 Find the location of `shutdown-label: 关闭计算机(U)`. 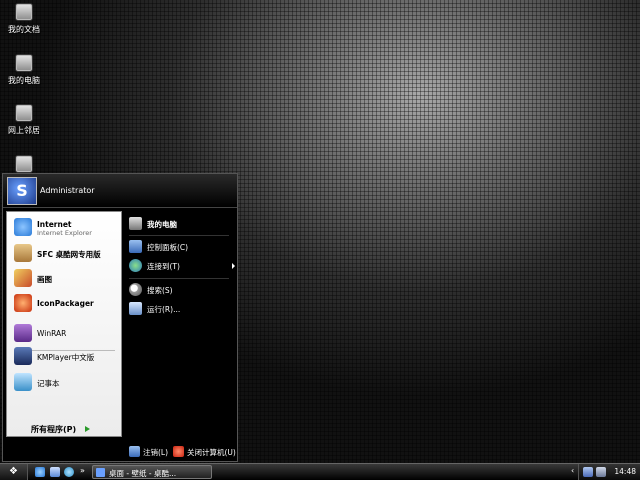

shutdown-label: 关闭计算机(U) is located at coordinates (211, 452).